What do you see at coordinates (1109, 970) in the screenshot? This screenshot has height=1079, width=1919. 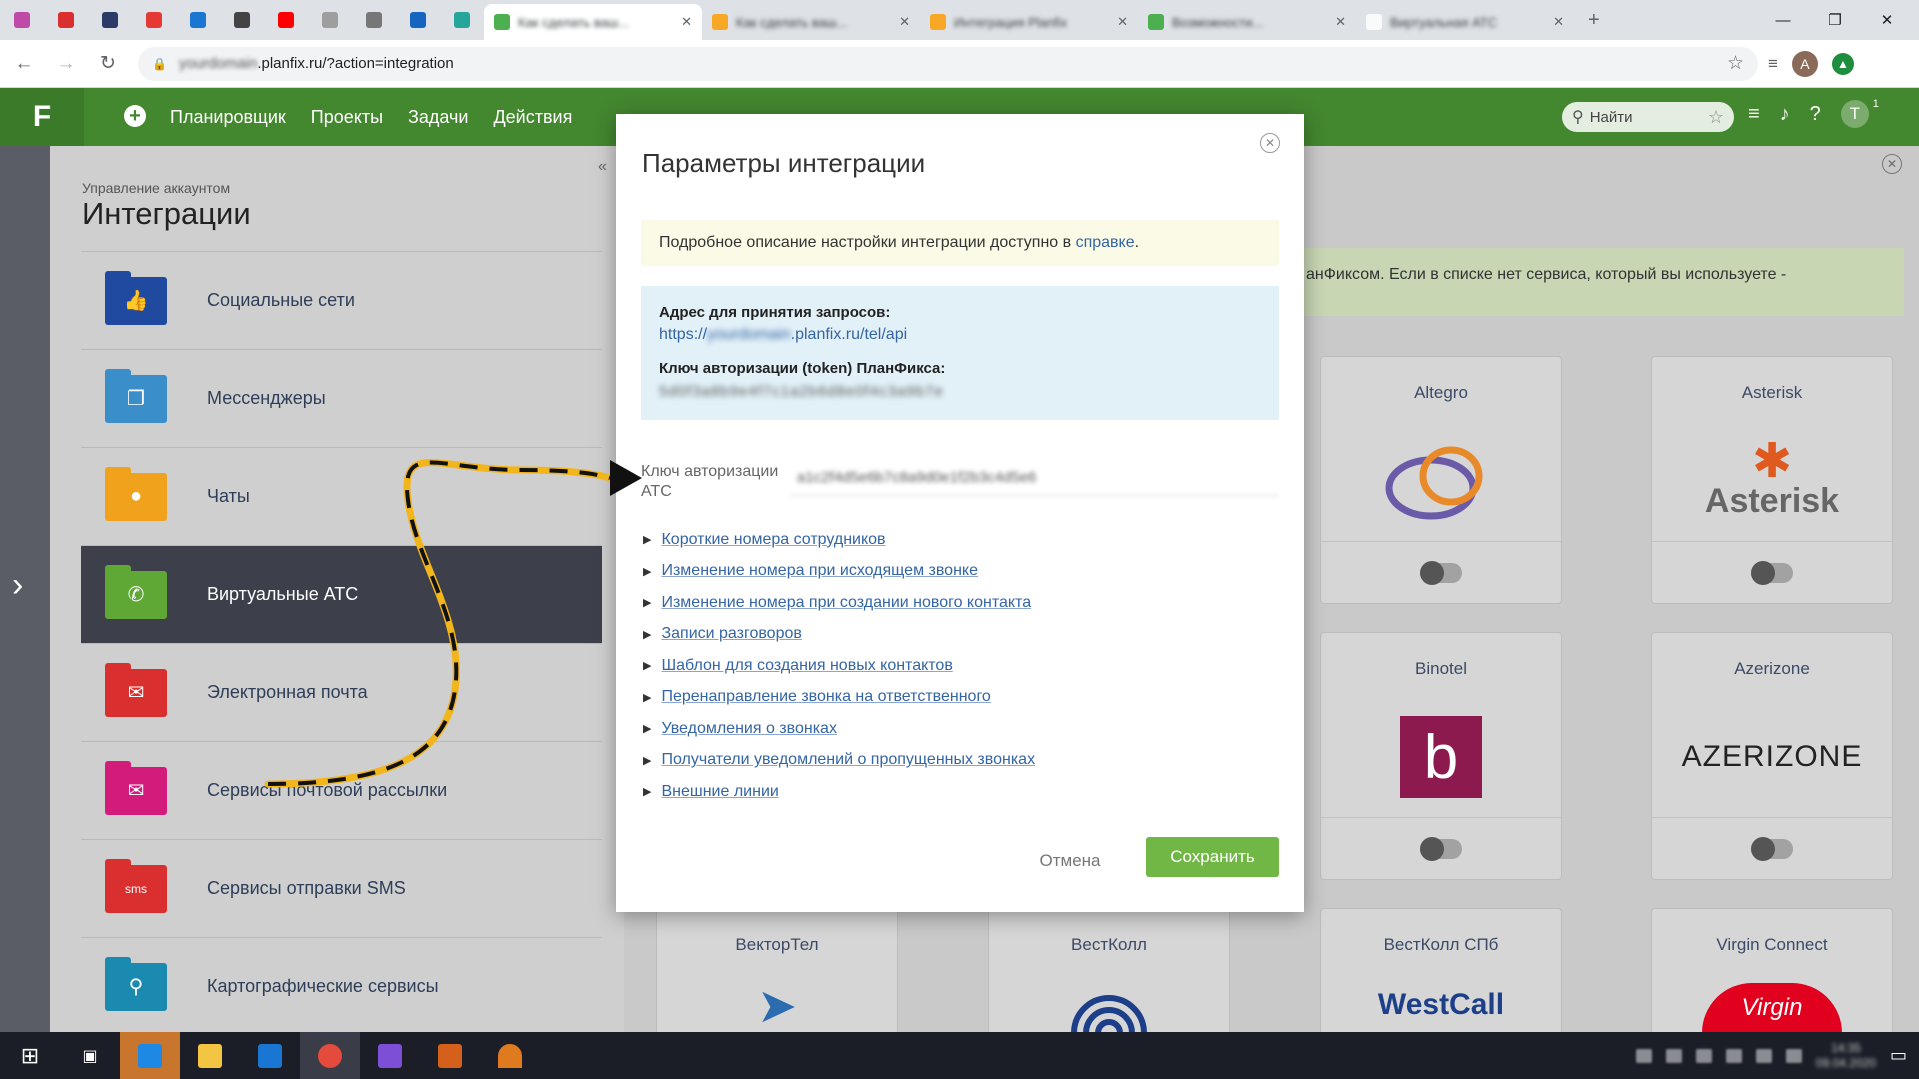 I see `integration-card-westcall: ВестКолл` at bounding box center [1109, 970].